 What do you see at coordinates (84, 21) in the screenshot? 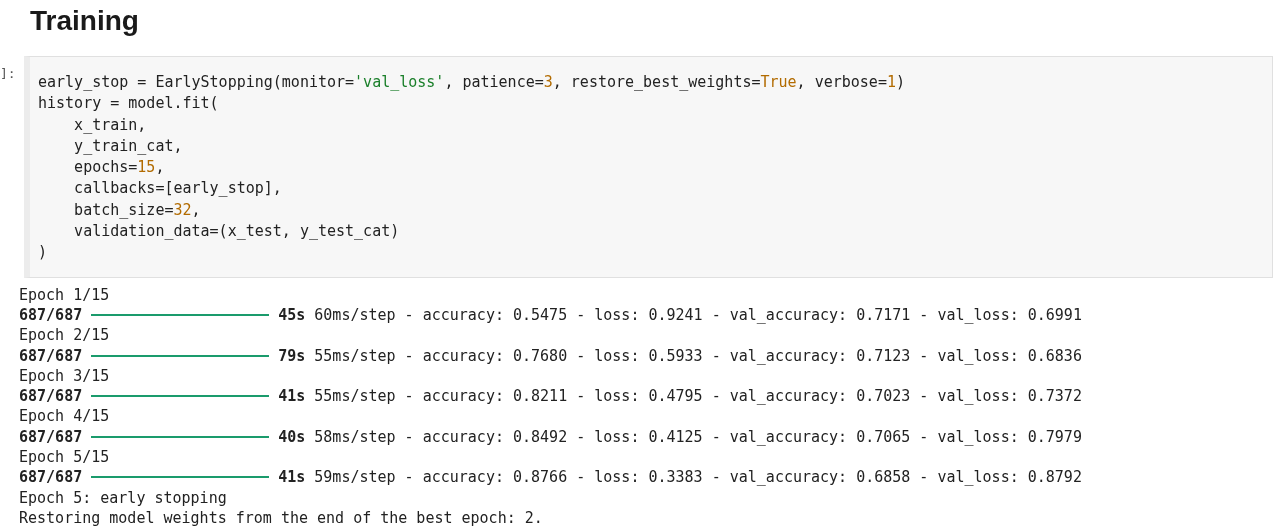
I see `section-heading: Training` at bounding box center [84, 21].